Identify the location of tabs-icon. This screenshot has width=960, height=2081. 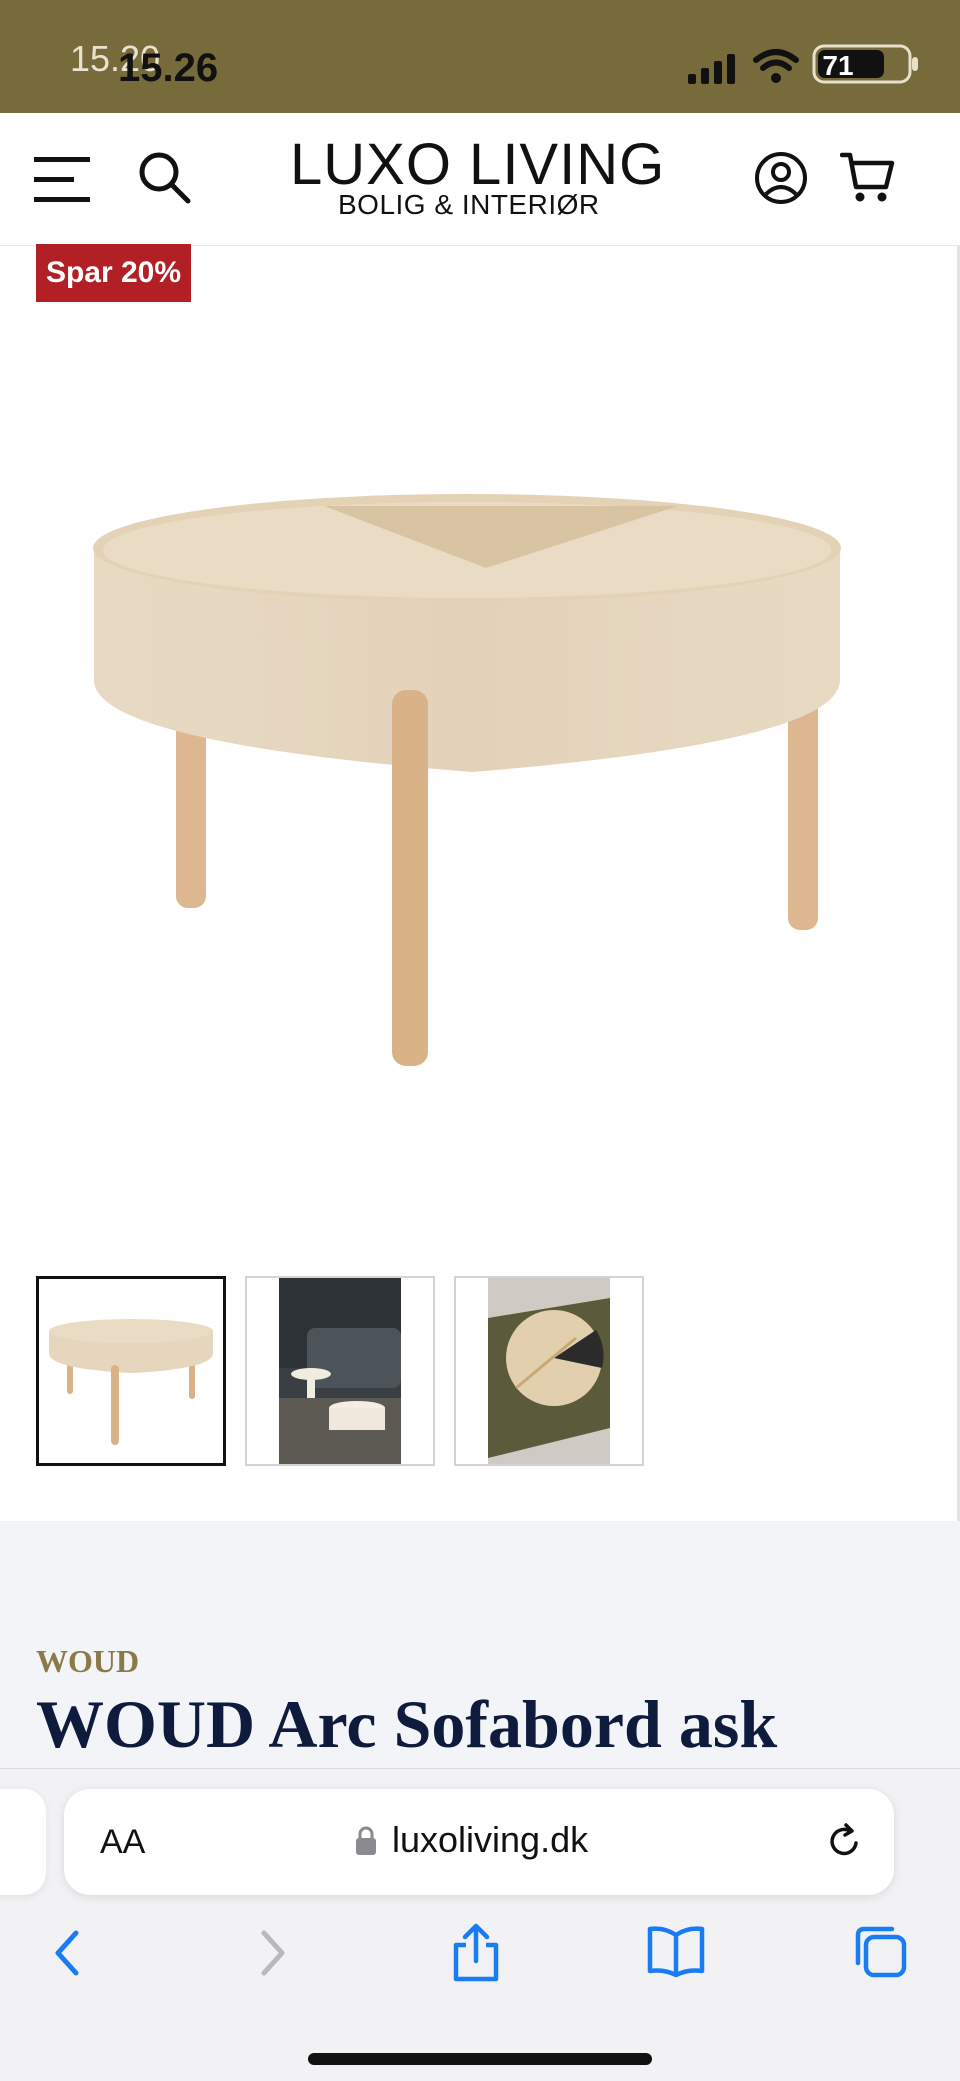
(880, 1951).